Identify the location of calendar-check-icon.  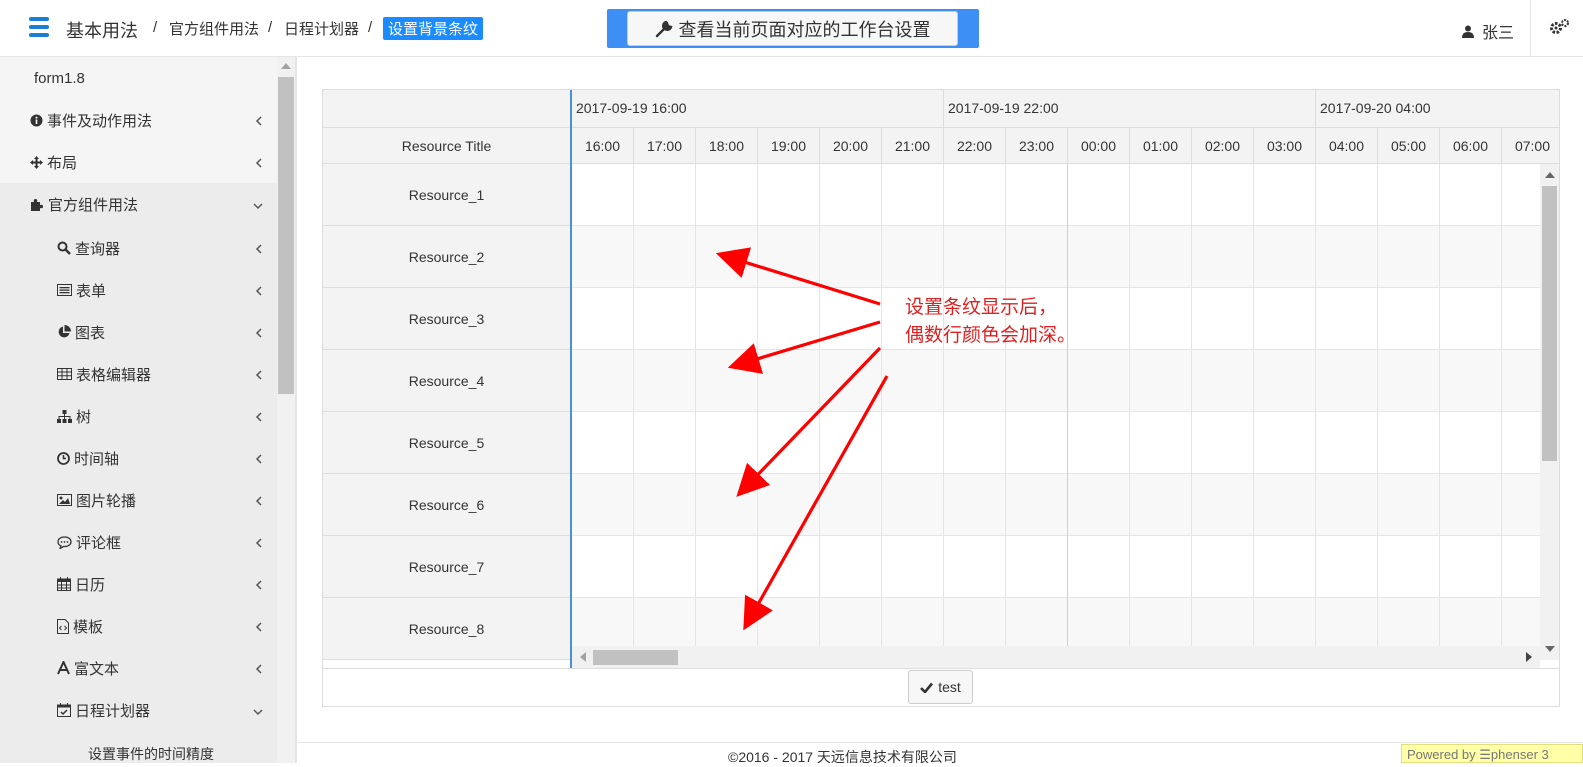
(64, 710).